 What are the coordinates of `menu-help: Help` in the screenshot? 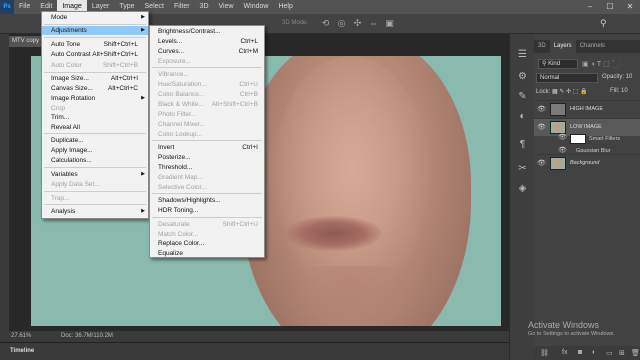 It's located at (285, 7).